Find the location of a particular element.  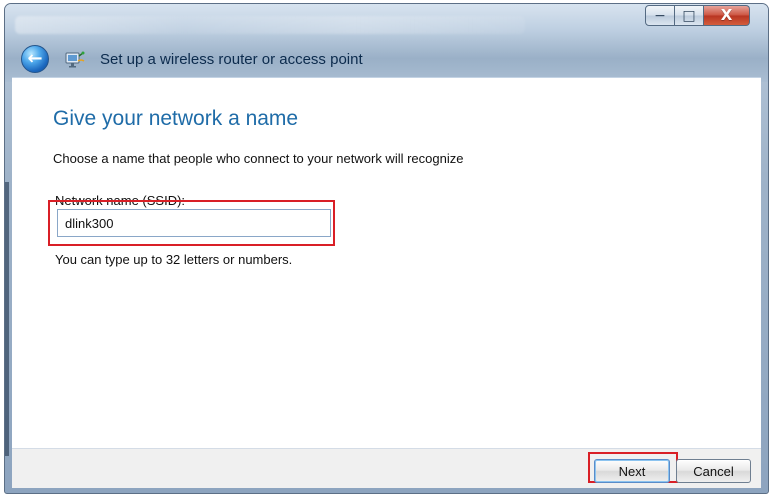

maximize-icon: □ is located at coordinates (689, 15).